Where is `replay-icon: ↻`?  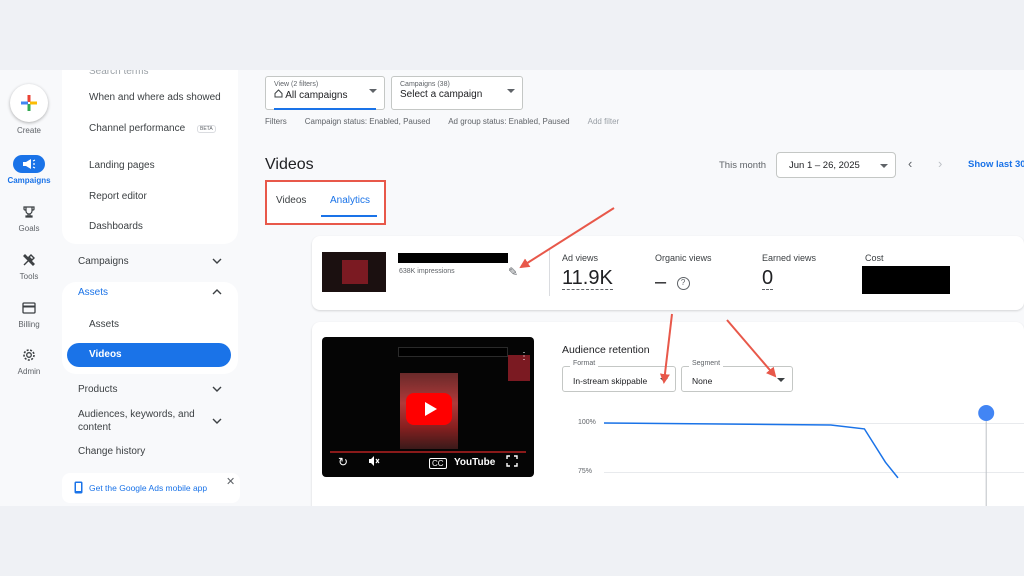 replay-icon: ↻ is located at coordinates (343, 462).